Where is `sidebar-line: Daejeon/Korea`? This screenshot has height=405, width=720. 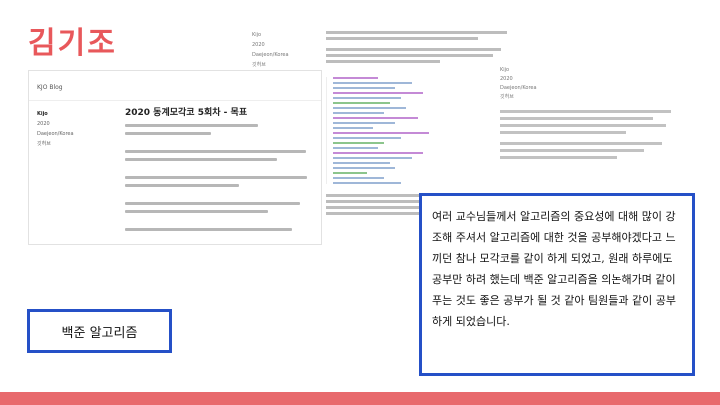
sidebar-line: Daejeon/Korea is located at coordinates (67, 134).